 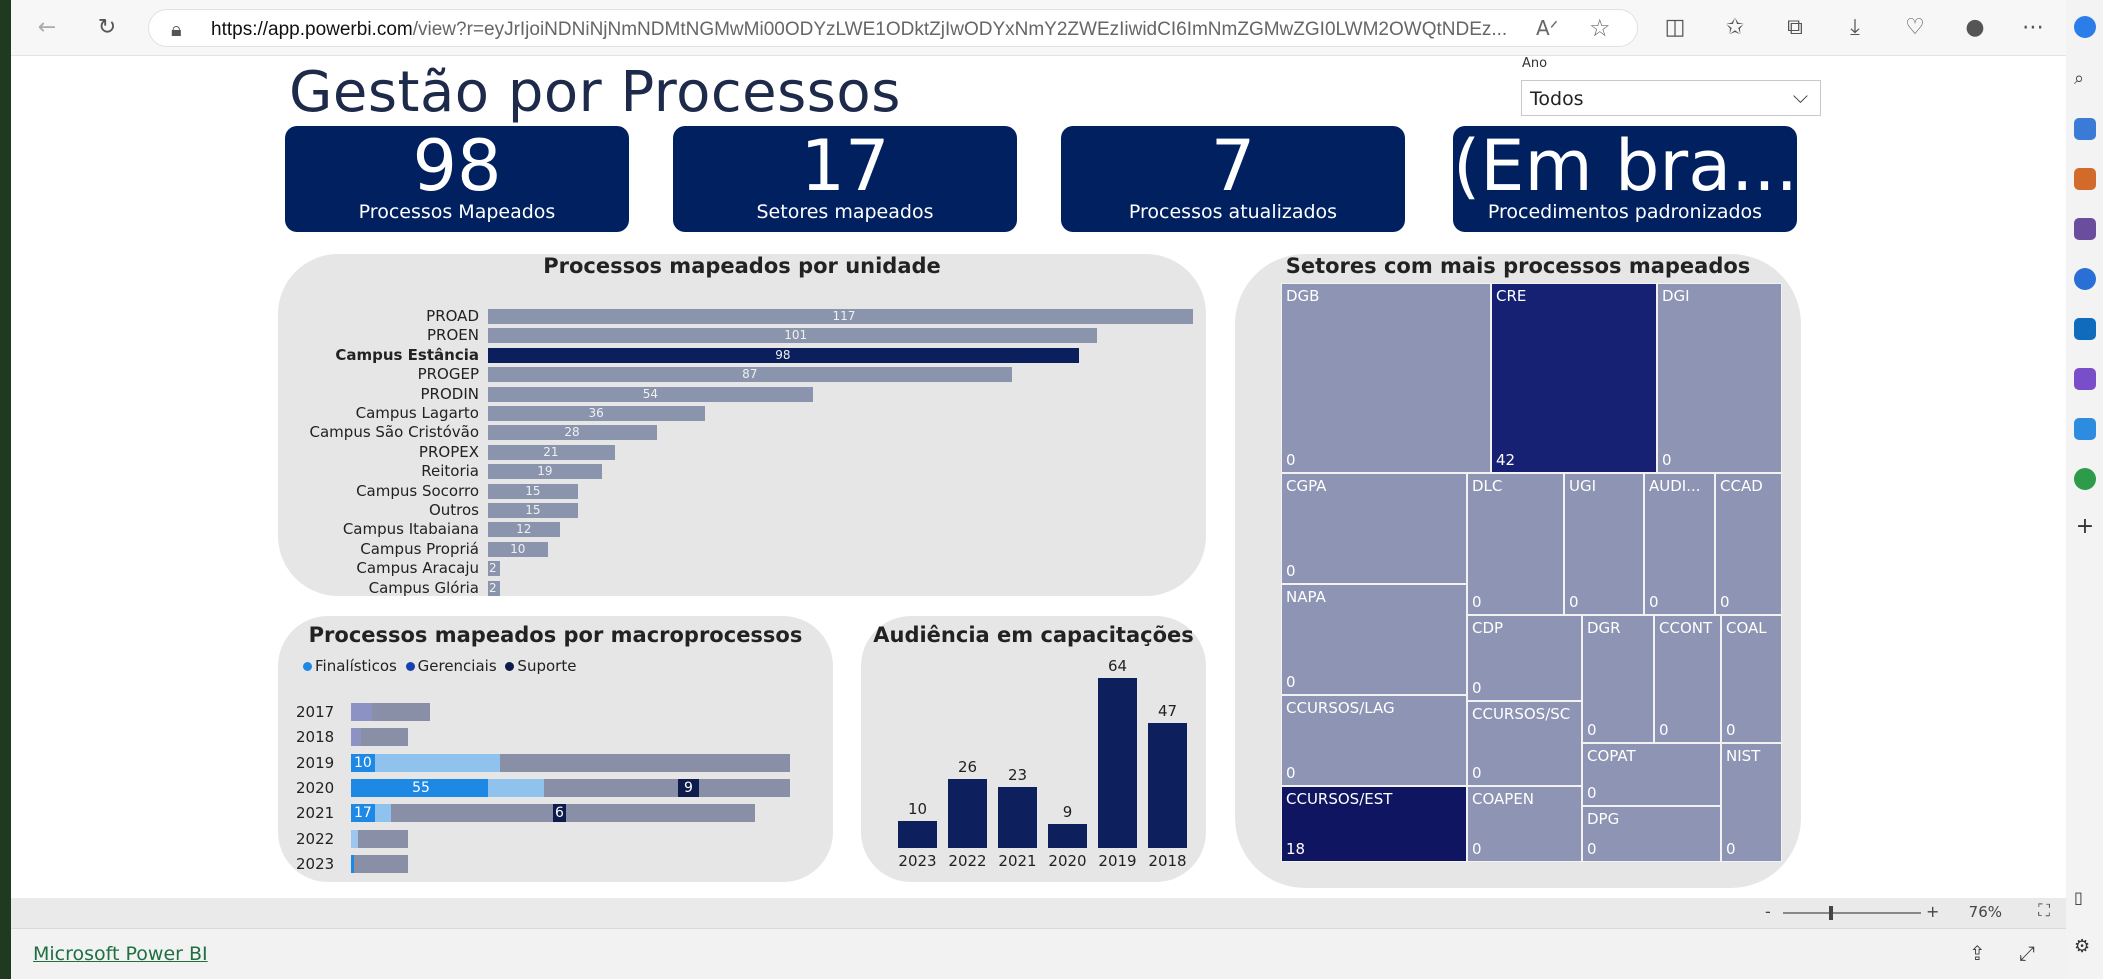 I want to click on designer-icon, so click(x=2085, y=379).